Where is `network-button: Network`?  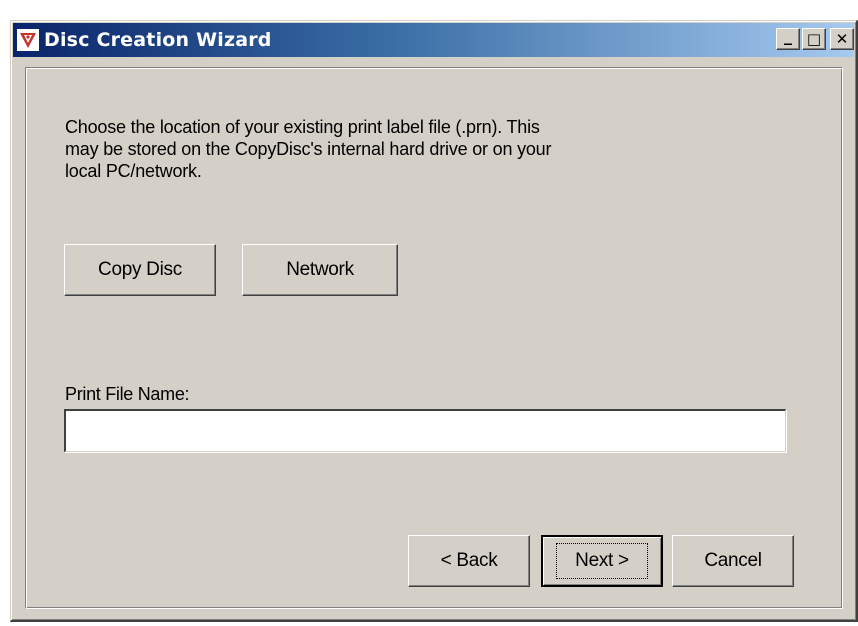
network-button: Network is located at coordinates (320, 270).